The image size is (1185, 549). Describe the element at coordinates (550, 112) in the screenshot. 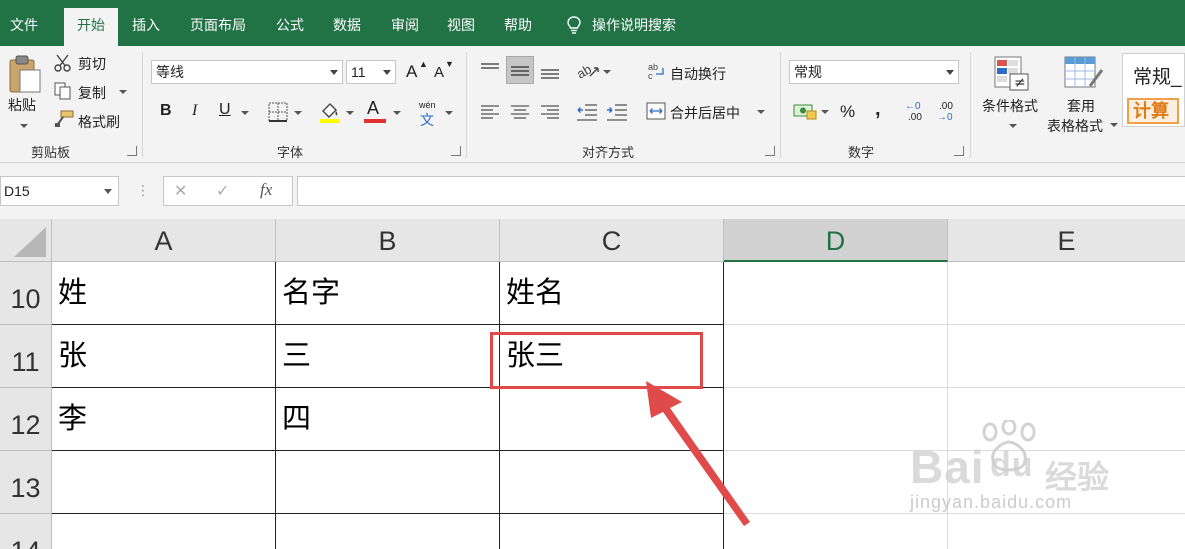

I see `align-right-icon` at that location.